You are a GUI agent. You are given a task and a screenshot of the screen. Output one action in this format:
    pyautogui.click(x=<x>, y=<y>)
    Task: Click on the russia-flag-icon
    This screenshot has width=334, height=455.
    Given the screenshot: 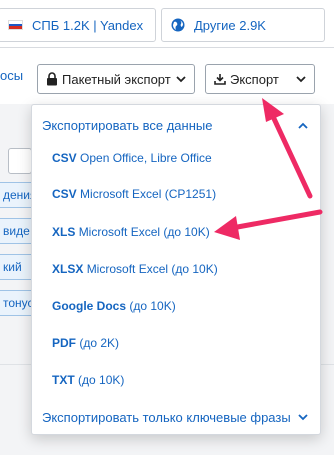 What is the action you would take?
    pyautogui.click(x=15, y=25)
    